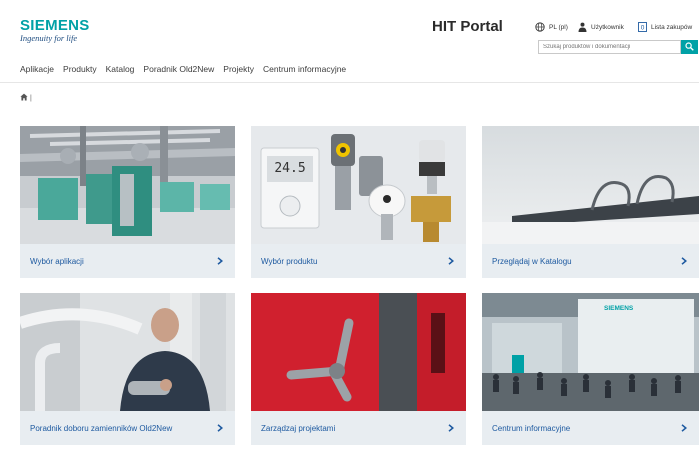 This screenshot has height=450, width=699. Describe the element at coordinates (57, 261) in the screenshot. I see `tile-label: Wybór aplikacji` at that location.